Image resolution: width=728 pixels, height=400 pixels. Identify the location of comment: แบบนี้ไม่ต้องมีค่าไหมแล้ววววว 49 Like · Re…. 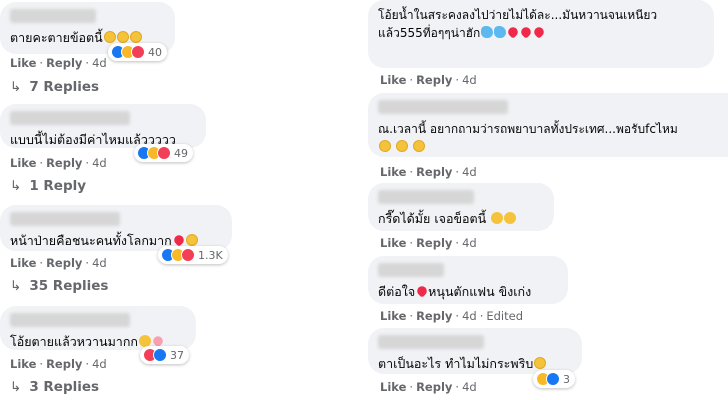
(103, 149).